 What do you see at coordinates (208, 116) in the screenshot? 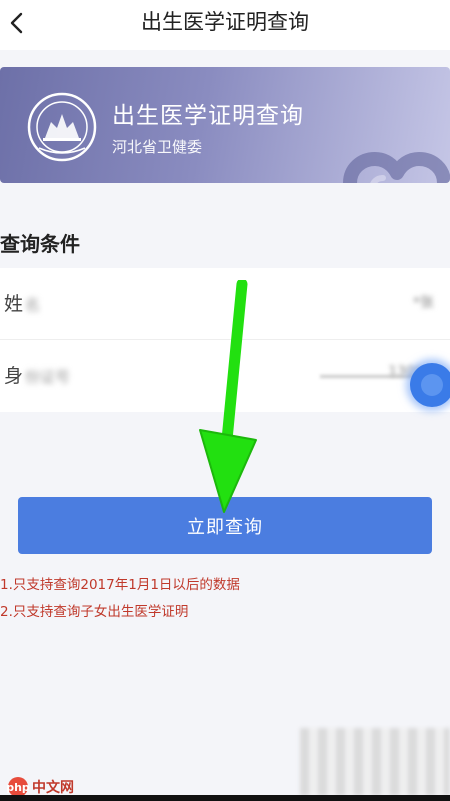
I see `banner-title: 出生医学证明查询` at bounding box center [208, 116].